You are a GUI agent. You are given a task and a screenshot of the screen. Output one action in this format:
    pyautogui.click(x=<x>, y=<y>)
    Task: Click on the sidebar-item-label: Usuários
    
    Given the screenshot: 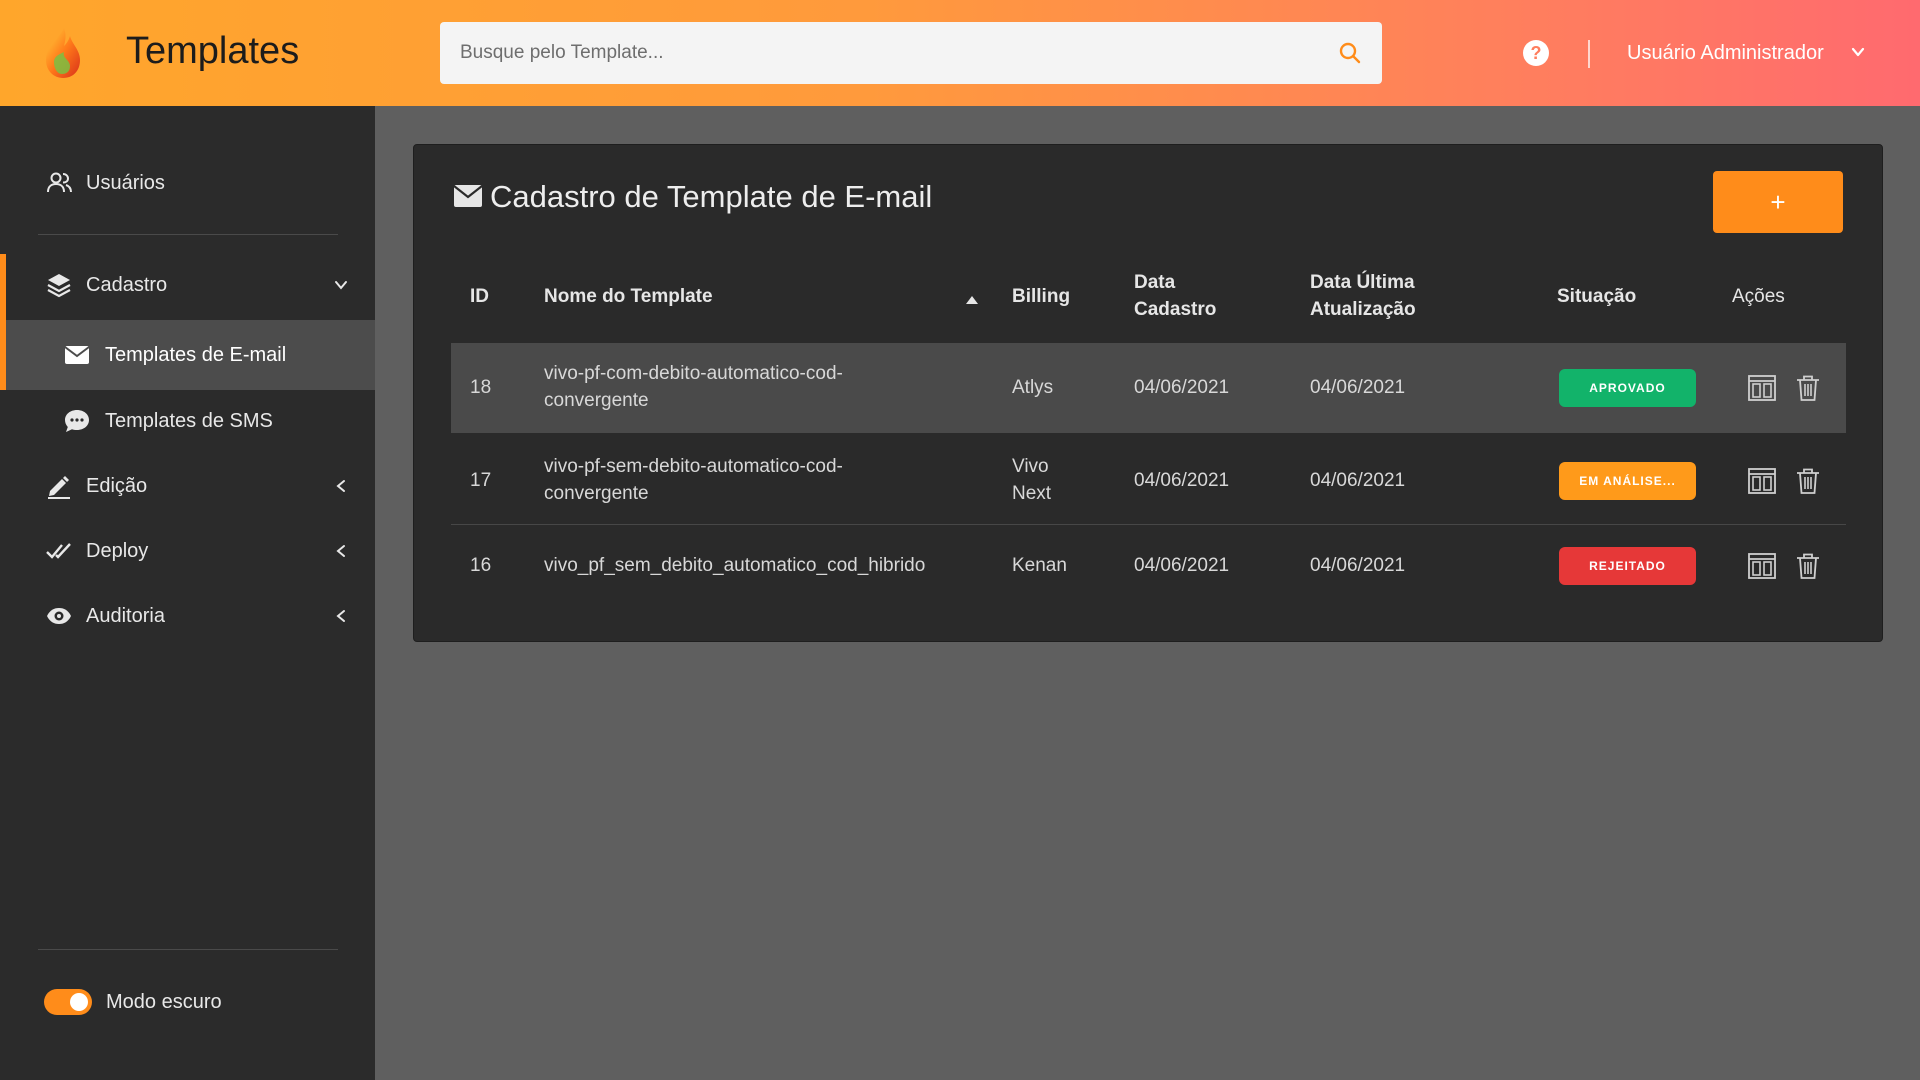 What is the action you would take?
    pyautogui.click(x=125, y=182)
    